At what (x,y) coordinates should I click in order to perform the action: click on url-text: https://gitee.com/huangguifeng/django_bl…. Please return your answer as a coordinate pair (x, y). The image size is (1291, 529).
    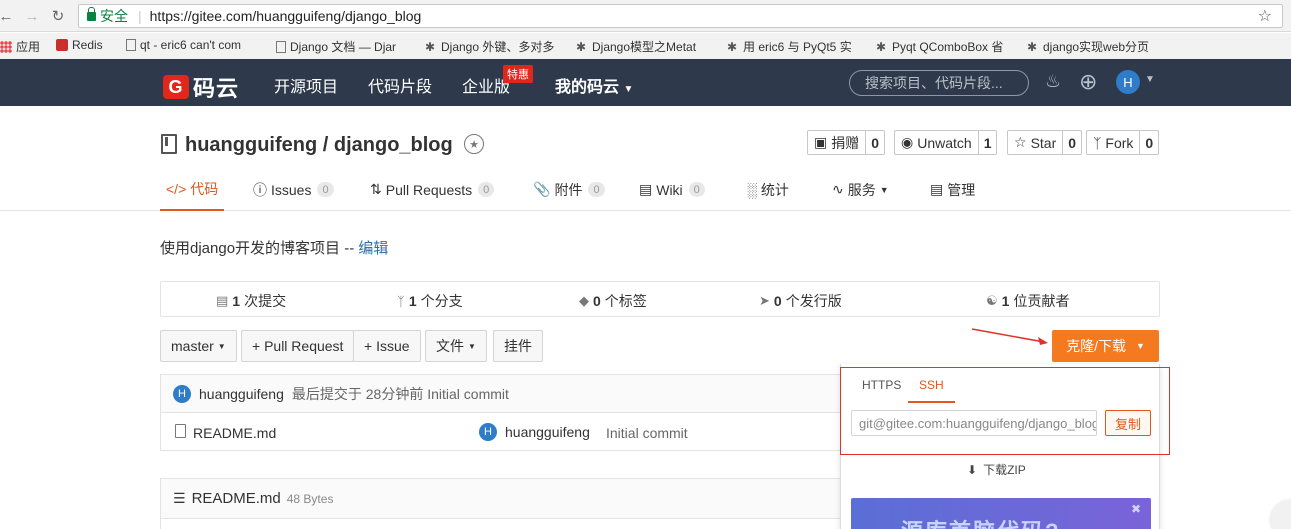
    Looking at the image, I should click on (286, 16).